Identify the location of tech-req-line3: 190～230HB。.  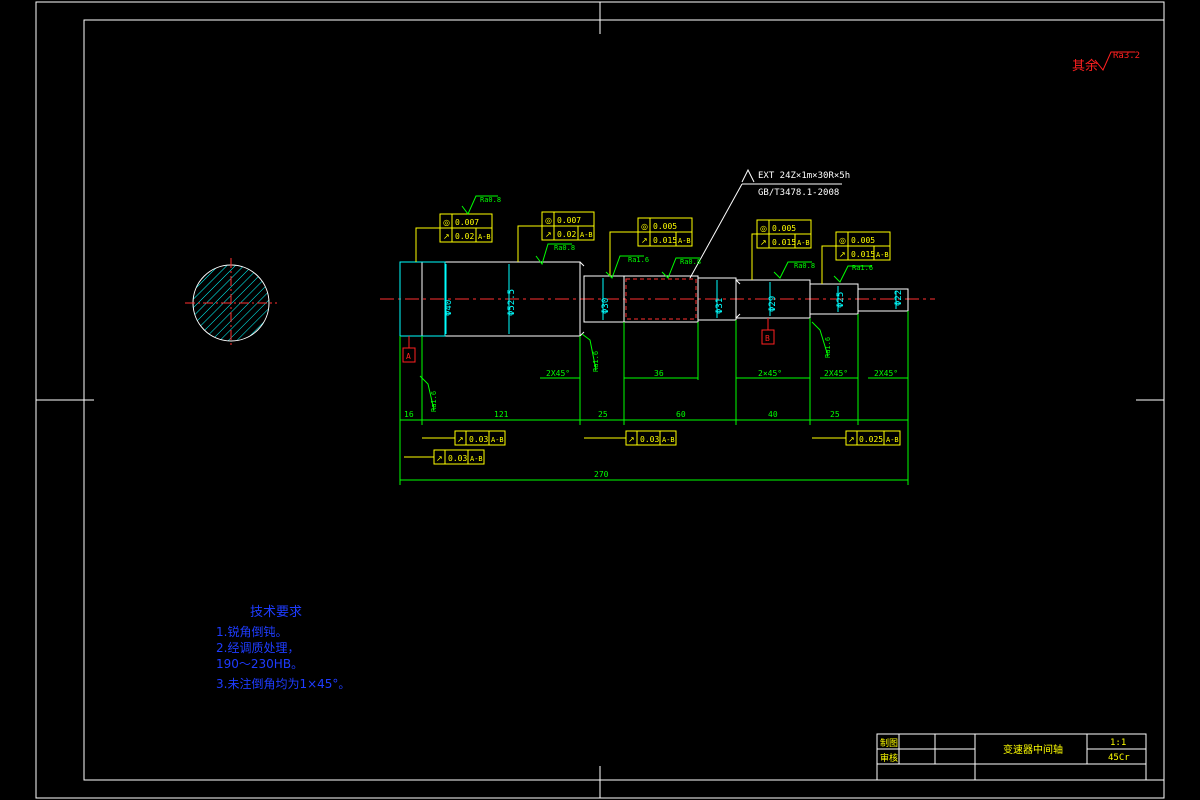
(259, 664).